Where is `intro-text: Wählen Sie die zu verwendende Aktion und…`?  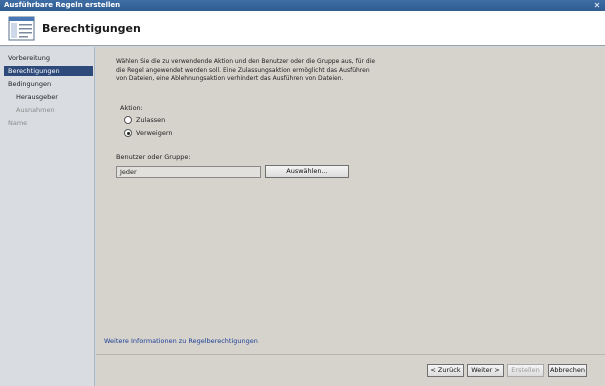 intro-text: Wählen Sie die zu verwendende Aktion und… is located at coordinates (246, 70).